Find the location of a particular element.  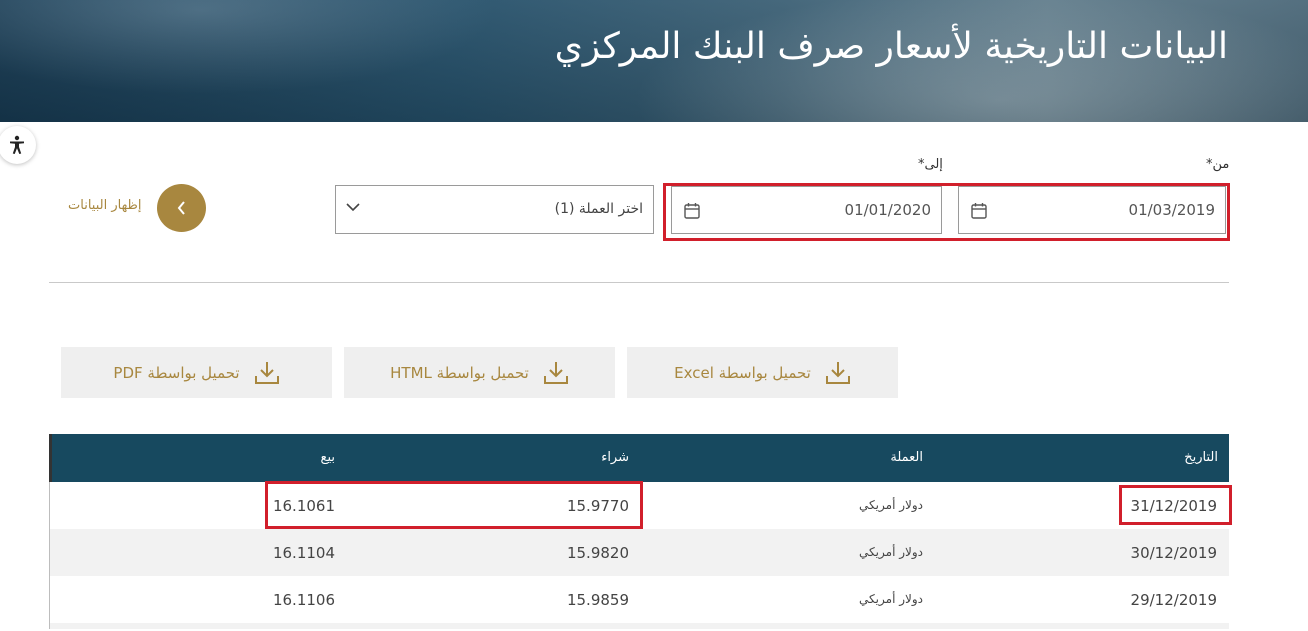

from-date-value: 01/03/2019 is located at coordinates (1171, 210).